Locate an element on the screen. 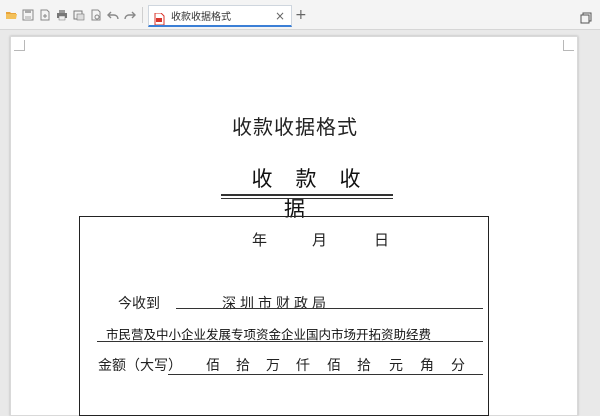  tab-title: 收款收据格式 is located at coordinates (201, 17).